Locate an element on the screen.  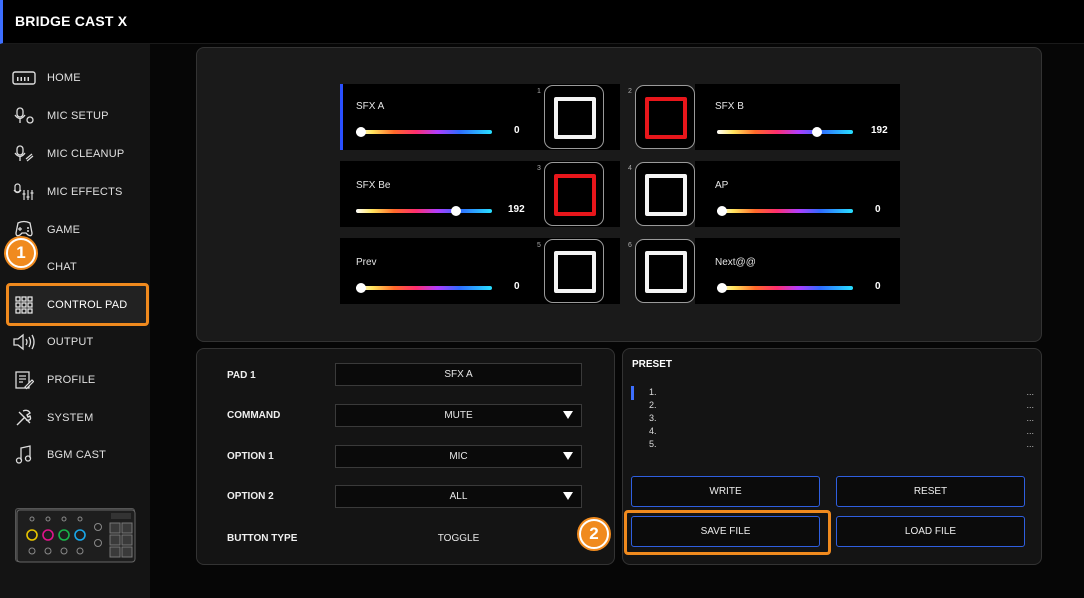
option2-label: OPTION 2 is located at coordinates (250, 496).